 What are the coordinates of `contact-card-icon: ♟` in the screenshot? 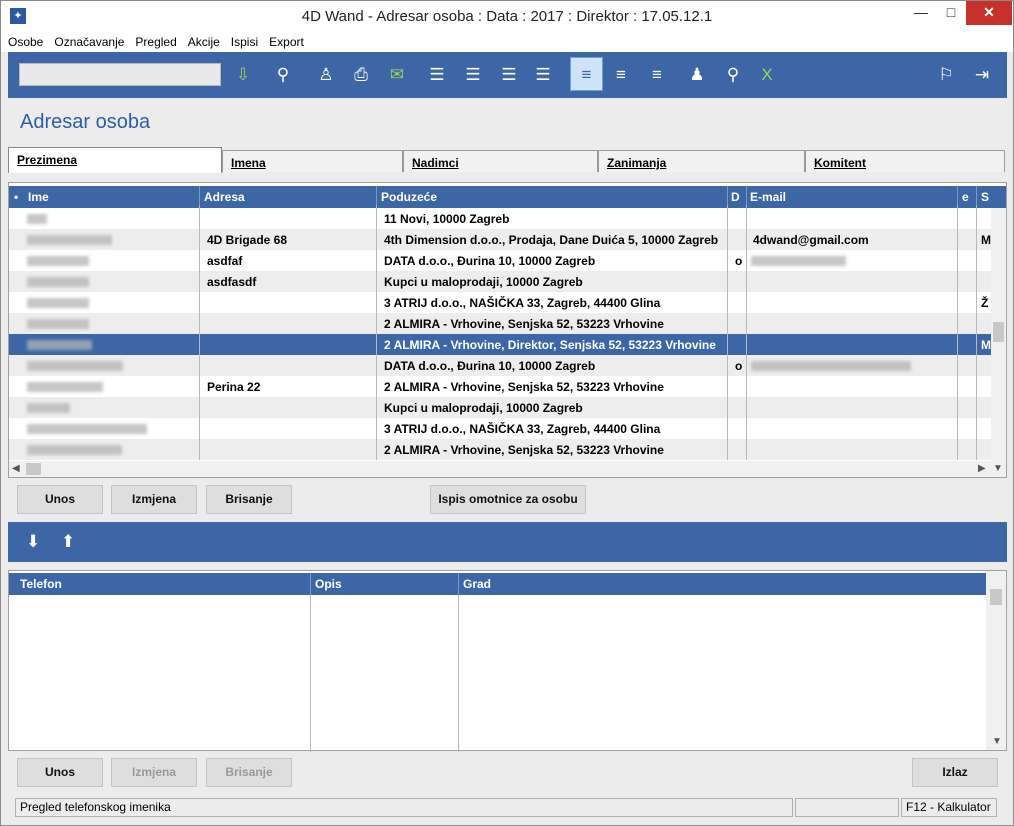 It's located at (697, 75).